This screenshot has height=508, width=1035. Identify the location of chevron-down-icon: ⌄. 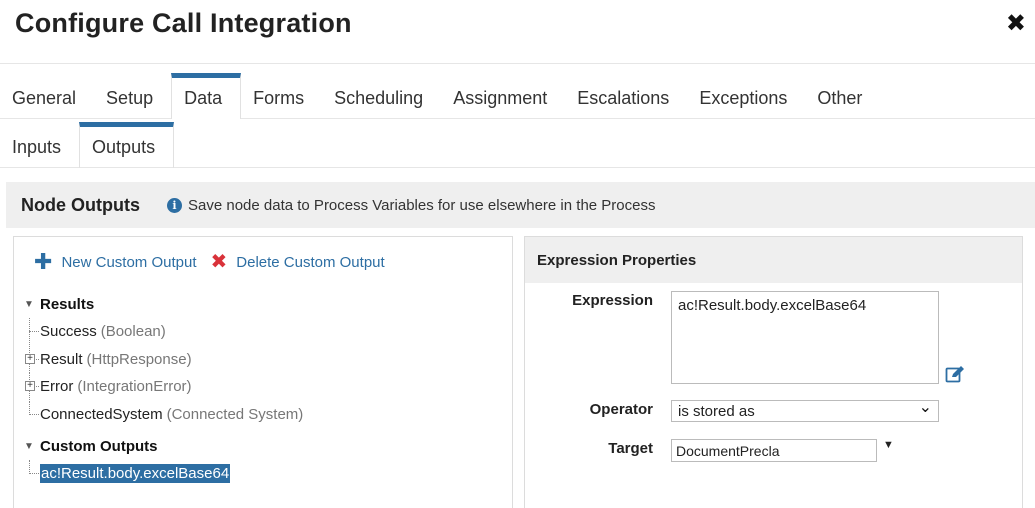
(925, 407).